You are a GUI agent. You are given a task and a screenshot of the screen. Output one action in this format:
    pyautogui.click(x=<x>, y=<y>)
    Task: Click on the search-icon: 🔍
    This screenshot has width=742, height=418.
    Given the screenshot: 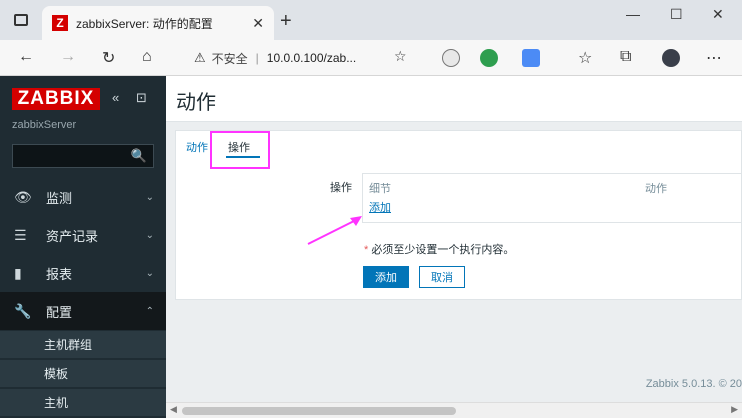 What is the action you would take?
    pyautogui.click(x=139, y=156)
    